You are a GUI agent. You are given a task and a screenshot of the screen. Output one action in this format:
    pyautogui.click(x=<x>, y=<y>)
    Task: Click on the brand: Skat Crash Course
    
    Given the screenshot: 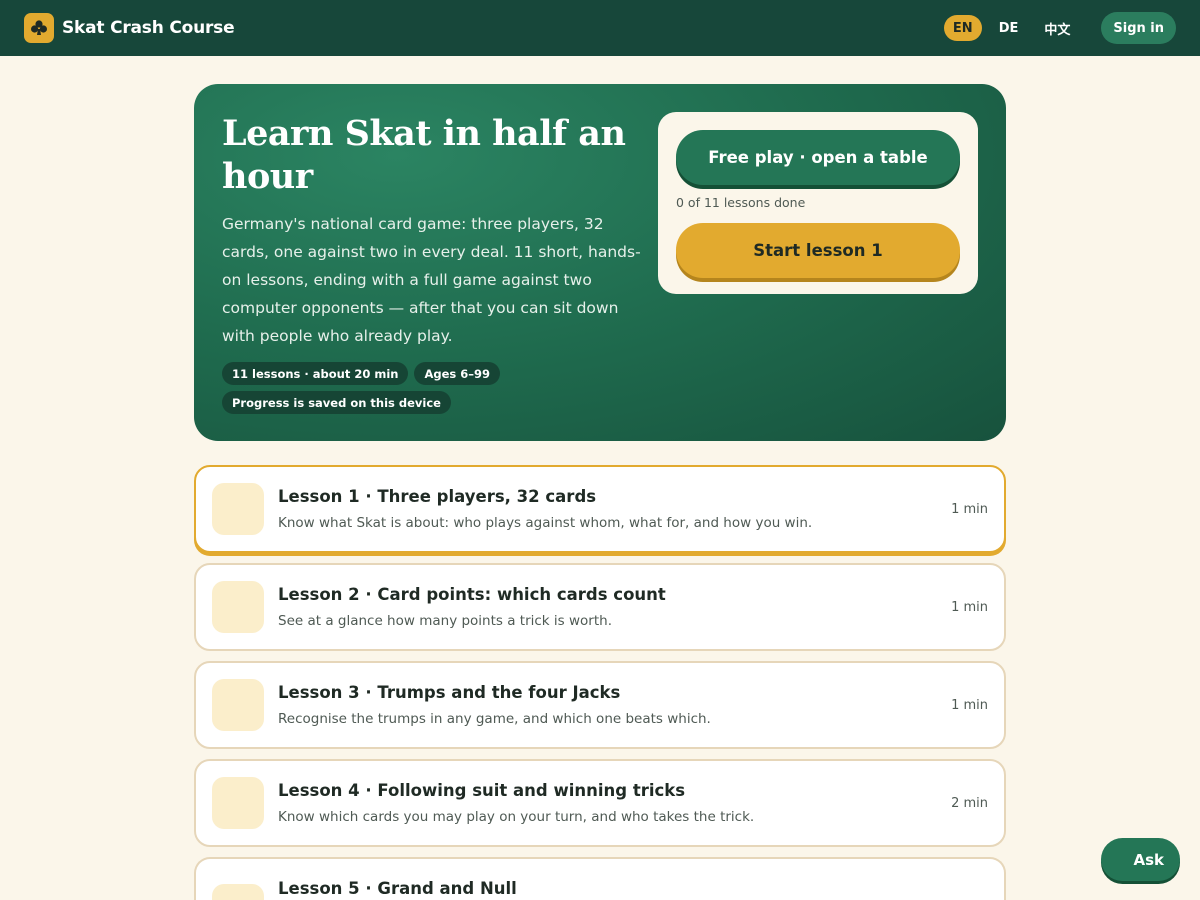 What is the action you would take?
    pyautogui.click(x=129, y=28)
    